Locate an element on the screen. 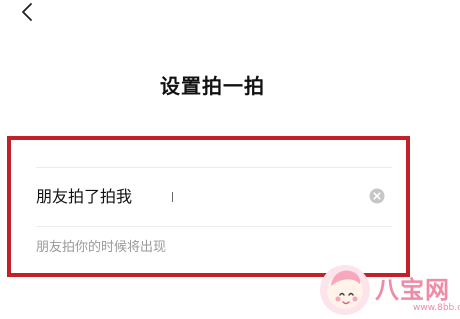  divider-middle is located at coordinates (214, 226).